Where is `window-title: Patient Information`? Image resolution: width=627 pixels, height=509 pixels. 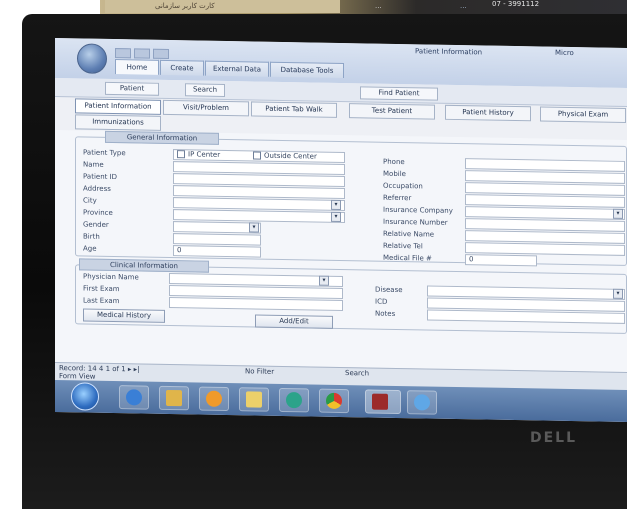
window-title: Patient Information is located at coordinates (449, 52).